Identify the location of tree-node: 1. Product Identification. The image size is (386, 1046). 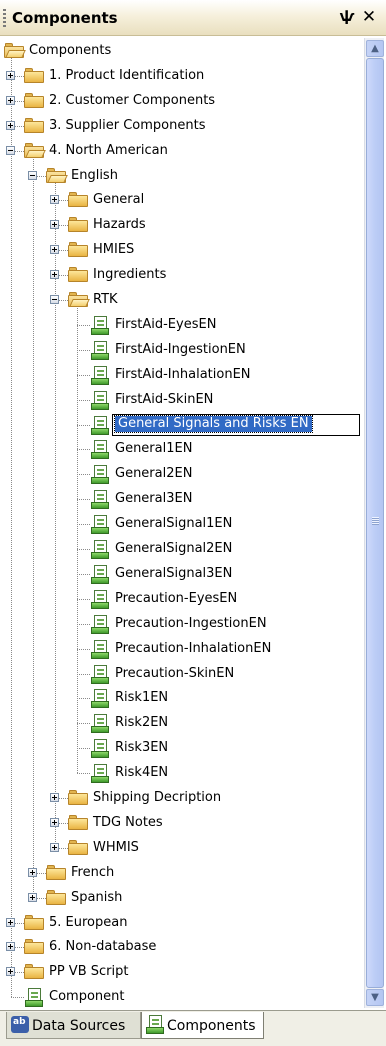
(182, 76).